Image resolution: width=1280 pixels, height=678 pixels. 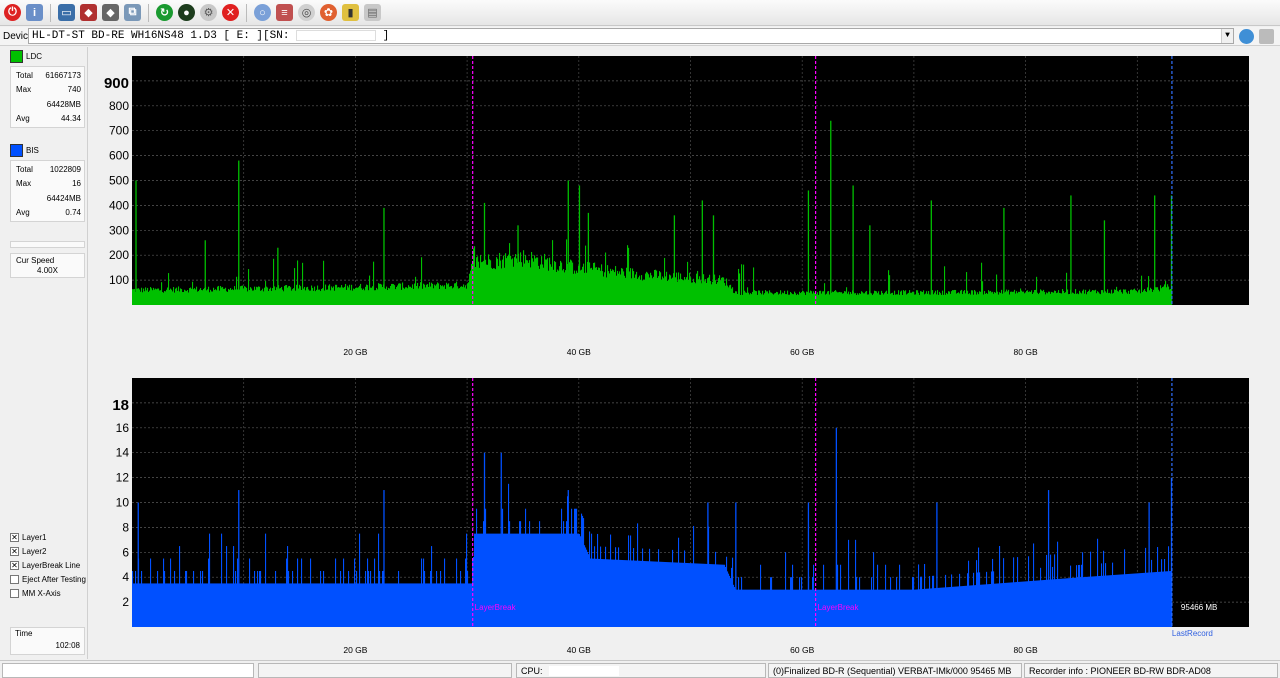 I want to click on refresh-icon: ↻, so click(x=164, y=12).